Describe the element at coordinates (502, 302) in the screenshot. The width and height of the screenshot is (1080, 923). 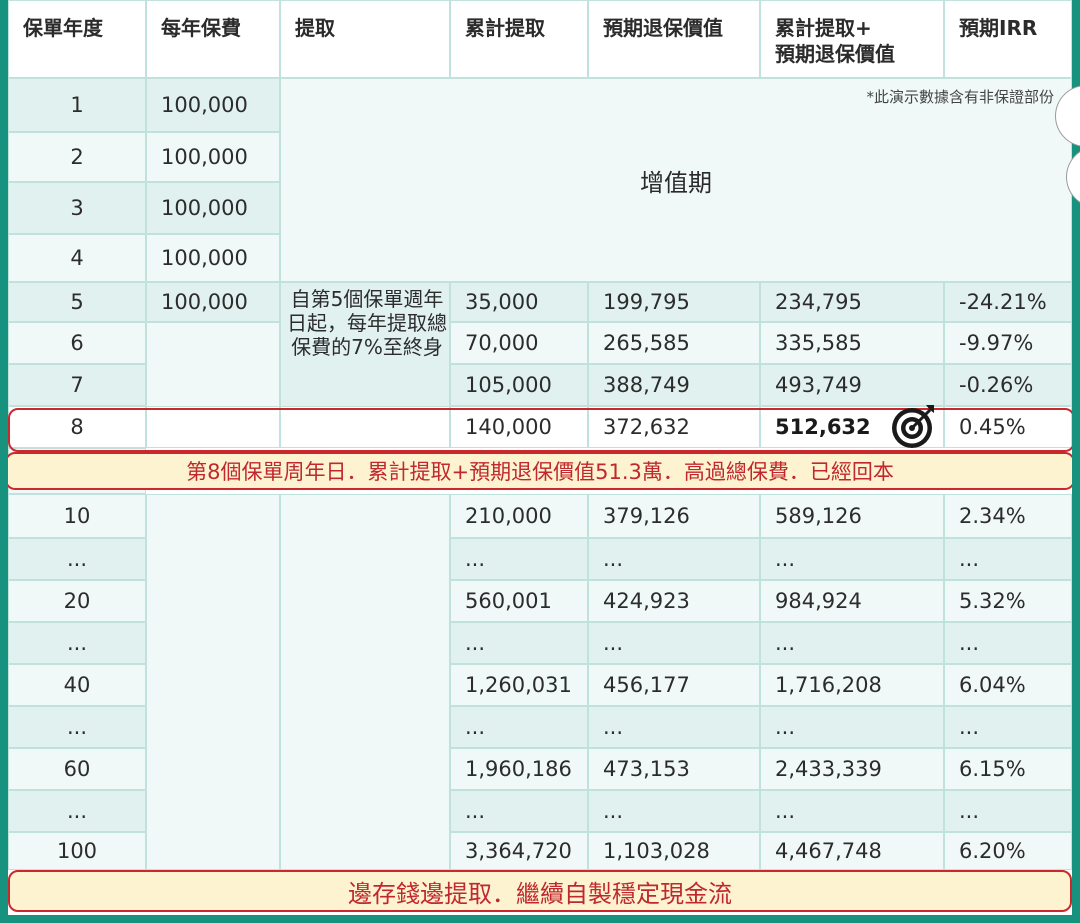
I see `cumulative-withdrawal-cell-text: 35,000` at that location.